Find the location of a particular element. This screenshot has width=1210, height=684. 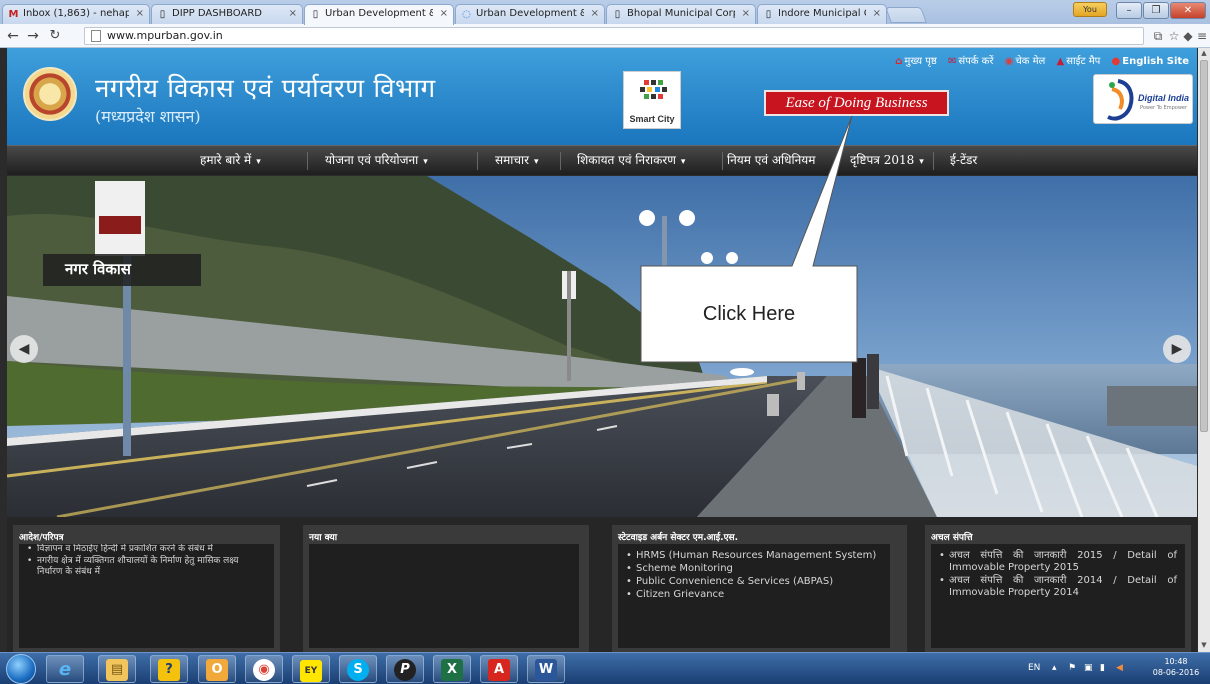

tab-urban-development-2: ◌ Urban Development & En × is located at coordinates (530, 14).